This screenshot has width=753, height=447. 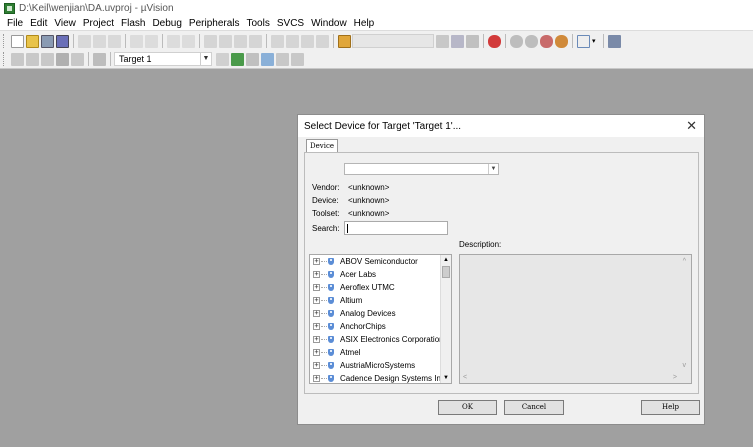 What do you see at coordinates (99, 59) in the screenshot?
I see `download-icon` at bounding box center [99, 59].